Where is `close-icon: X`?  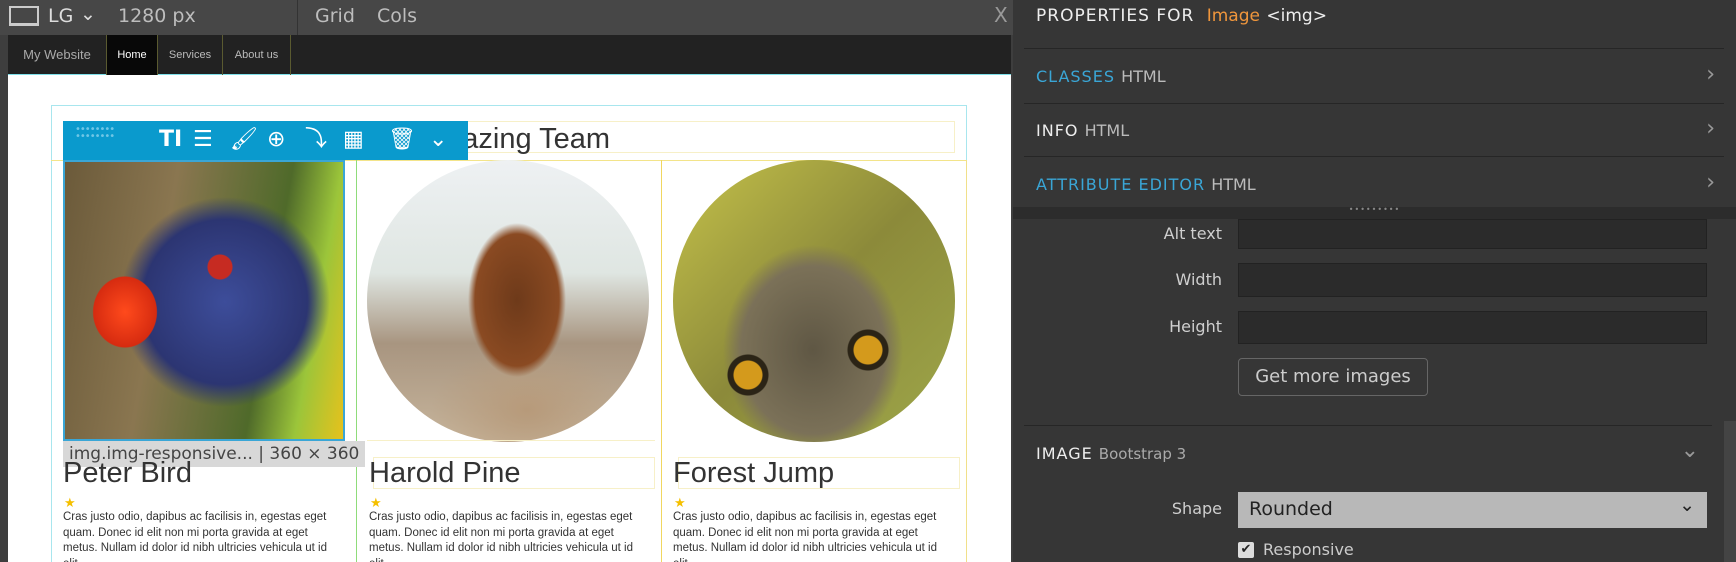
close-icon: X is located at coordinates (1001, 15).